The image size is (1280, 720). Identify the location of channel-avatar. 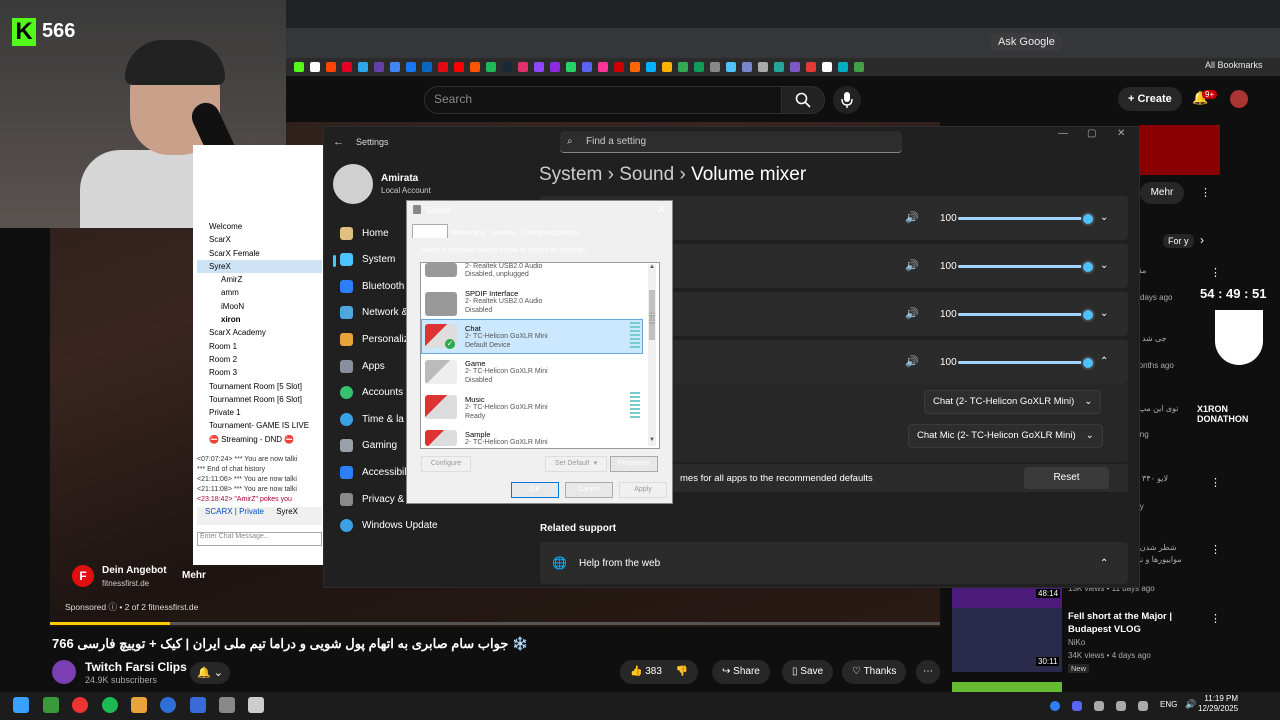
(64, 672).